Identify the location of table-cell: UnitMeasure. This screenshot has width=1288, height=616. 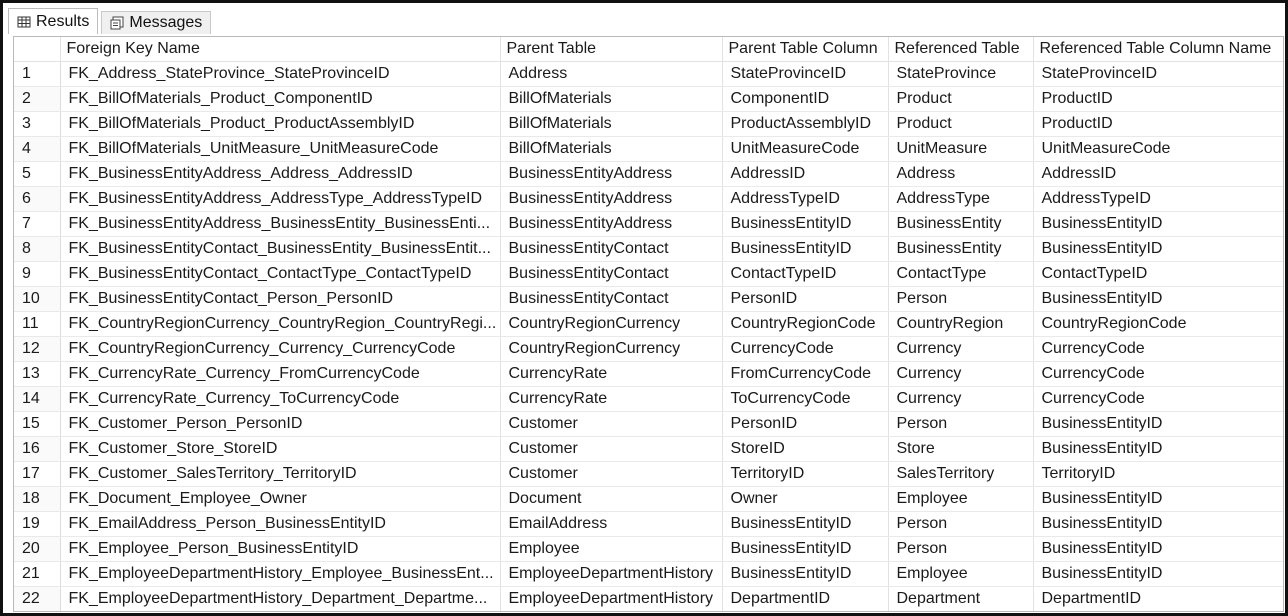
(961, 149).